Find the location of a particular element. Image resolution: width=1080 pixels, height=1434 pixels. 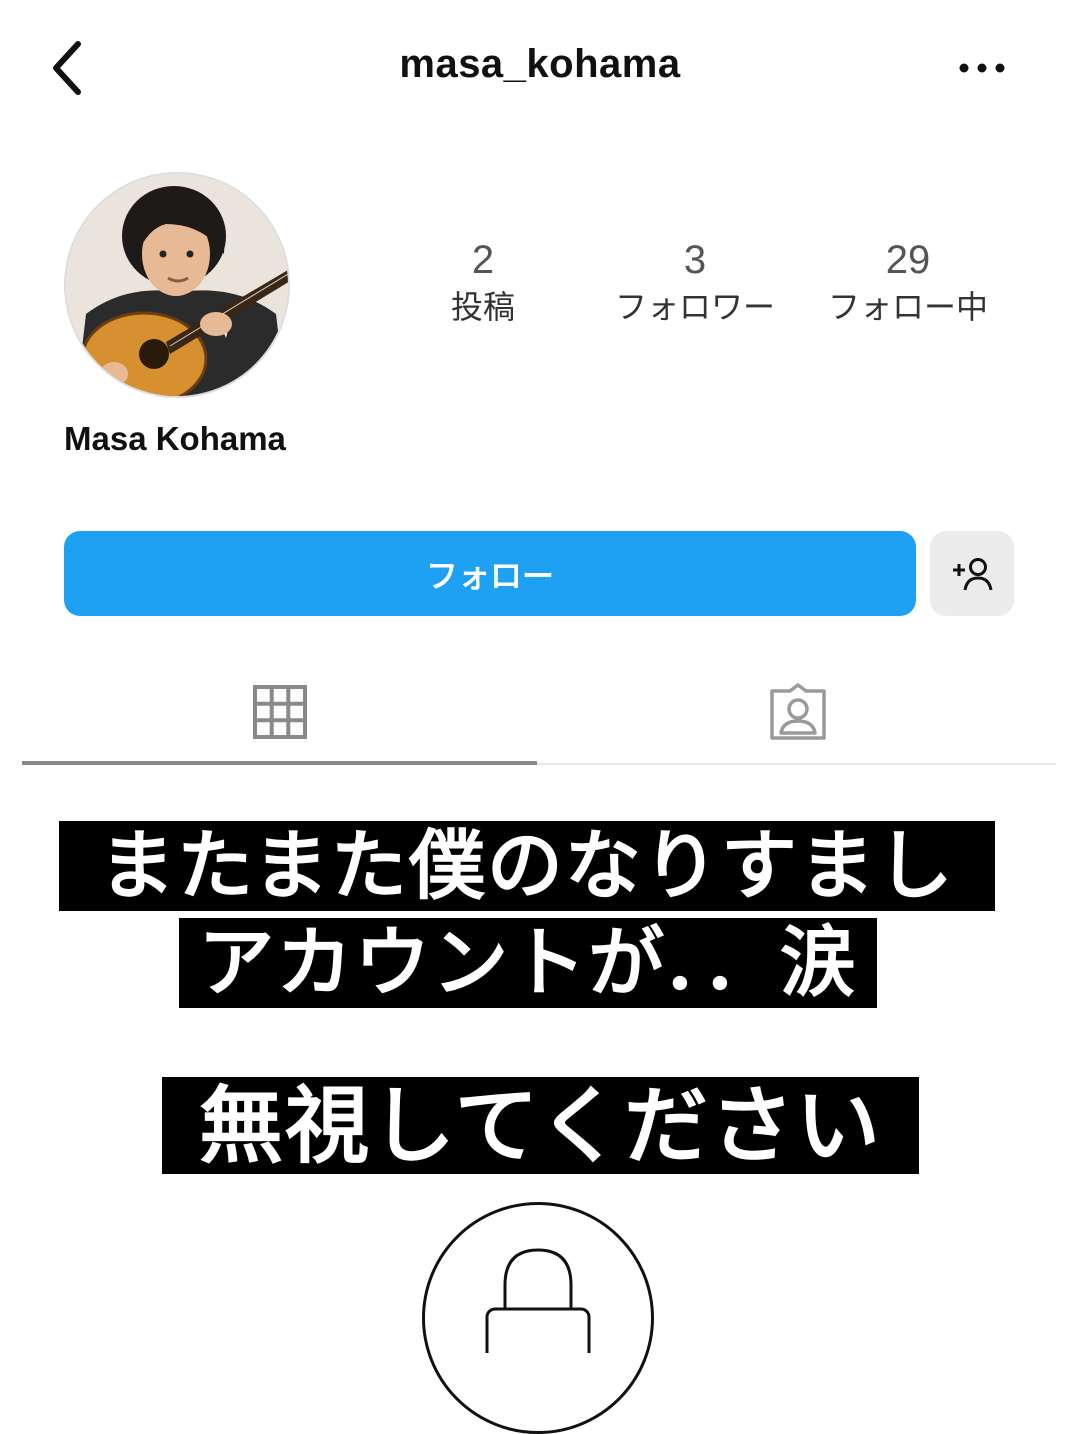

overlay-caption-line1: またまた僕のなりすまし is located at coordinates (527, 866).